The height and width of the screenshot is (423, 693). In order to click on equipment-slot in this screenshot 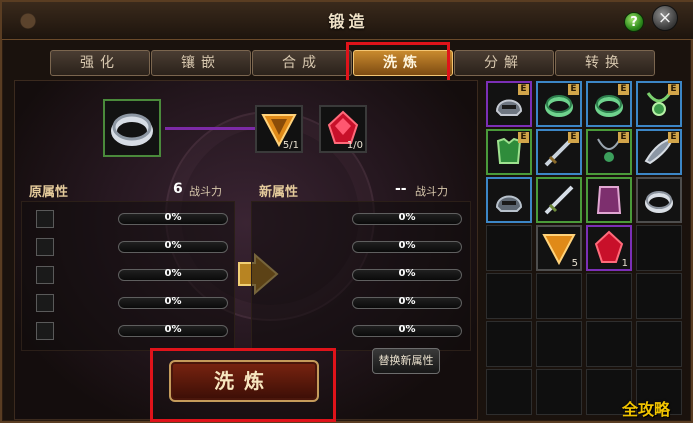, I will do `click(132, 128)`.